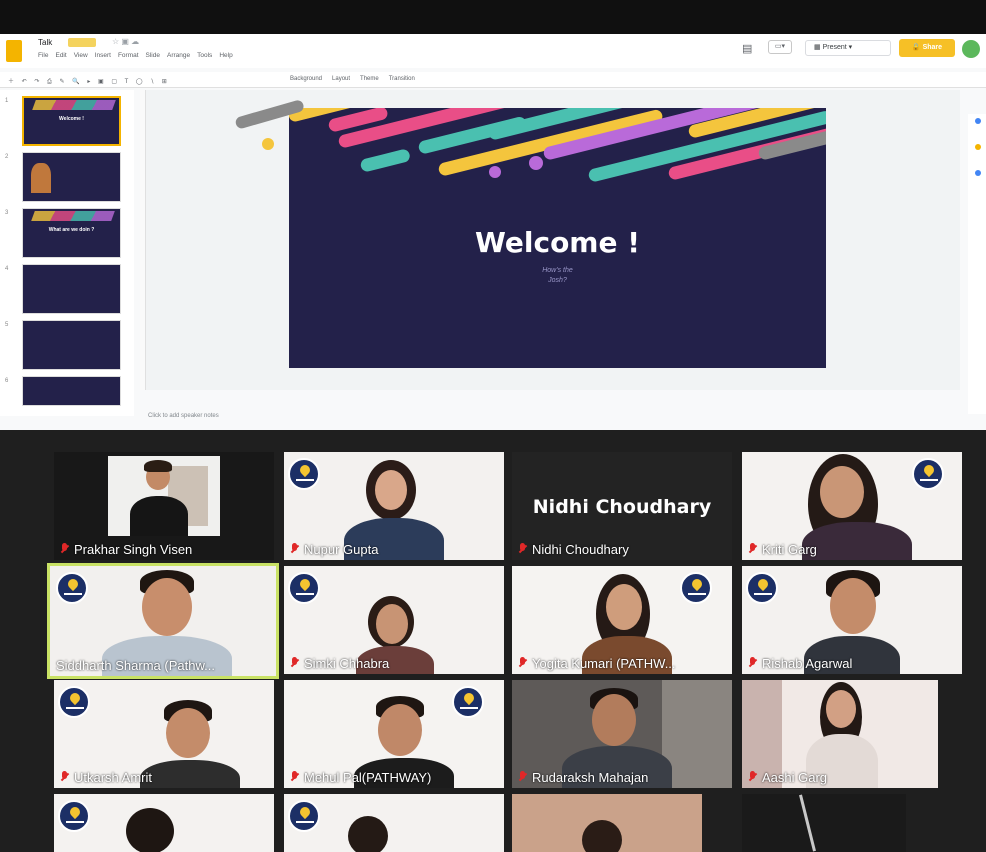  I want to click on slides-logo-icon, so click(14, 51).